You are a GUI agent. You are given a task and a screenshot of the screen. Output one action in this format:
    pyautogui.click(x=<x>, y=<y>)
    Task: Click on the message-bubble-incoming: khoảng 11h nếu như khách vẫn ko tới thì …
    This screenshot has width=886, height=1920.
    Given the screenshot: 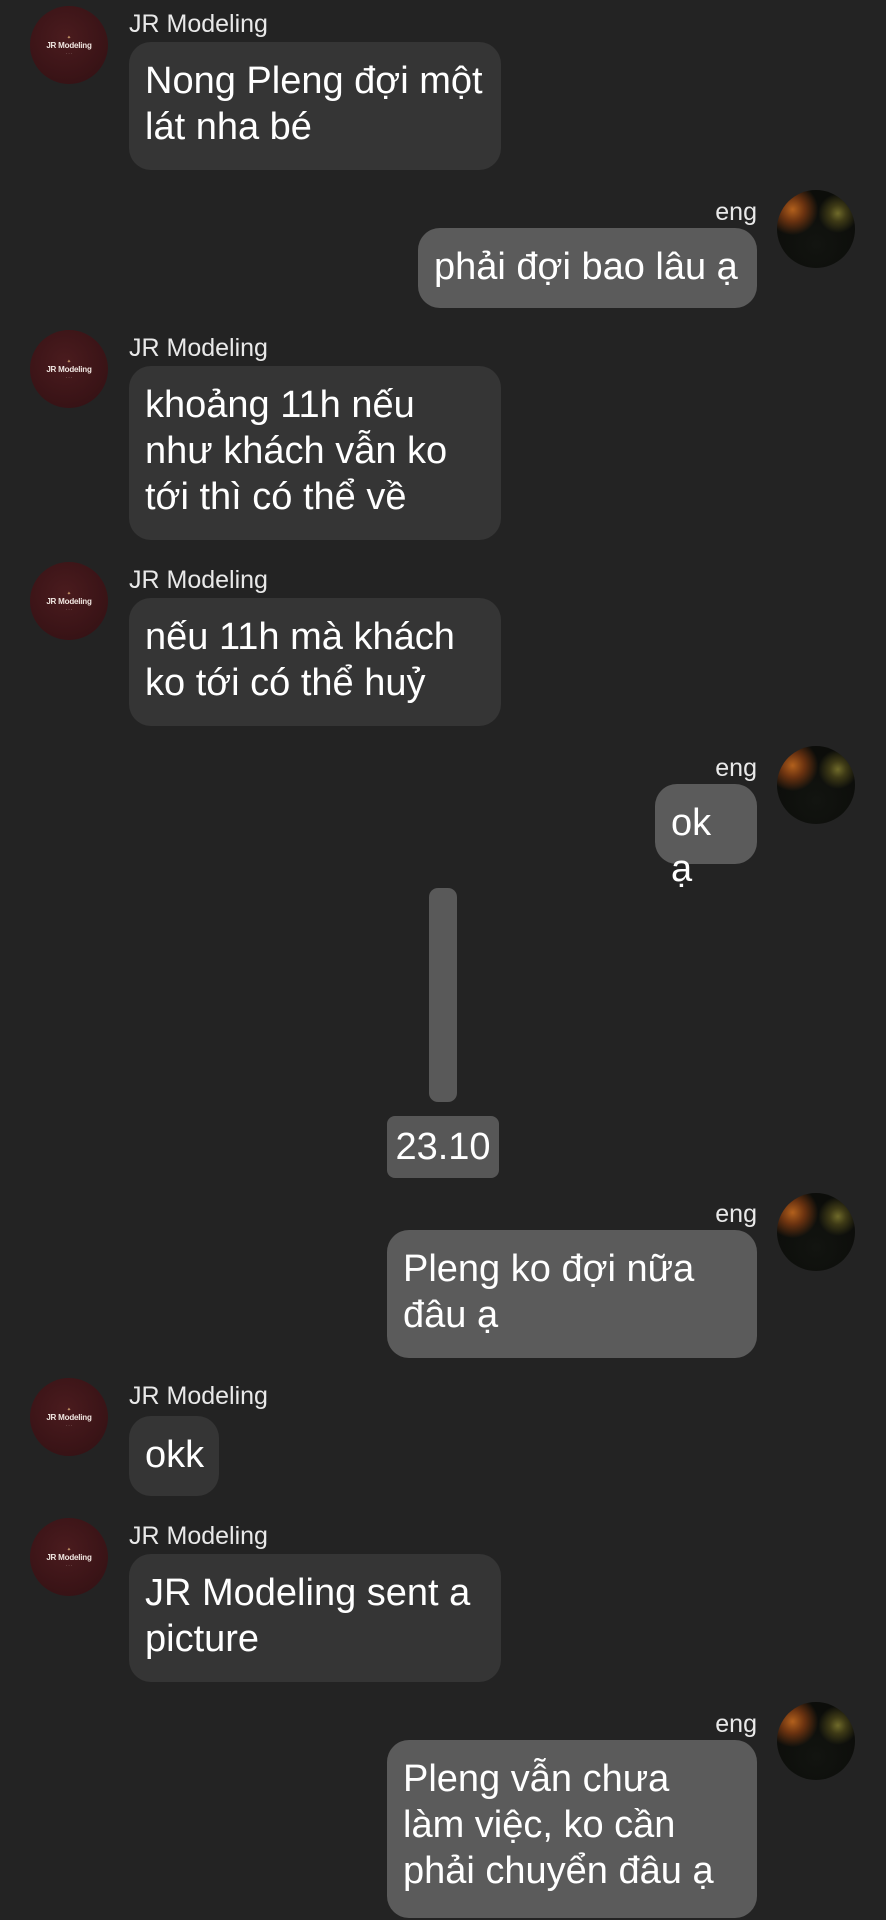 What is the action you would take?
    pyautogui.click(x=315, y=453)
    